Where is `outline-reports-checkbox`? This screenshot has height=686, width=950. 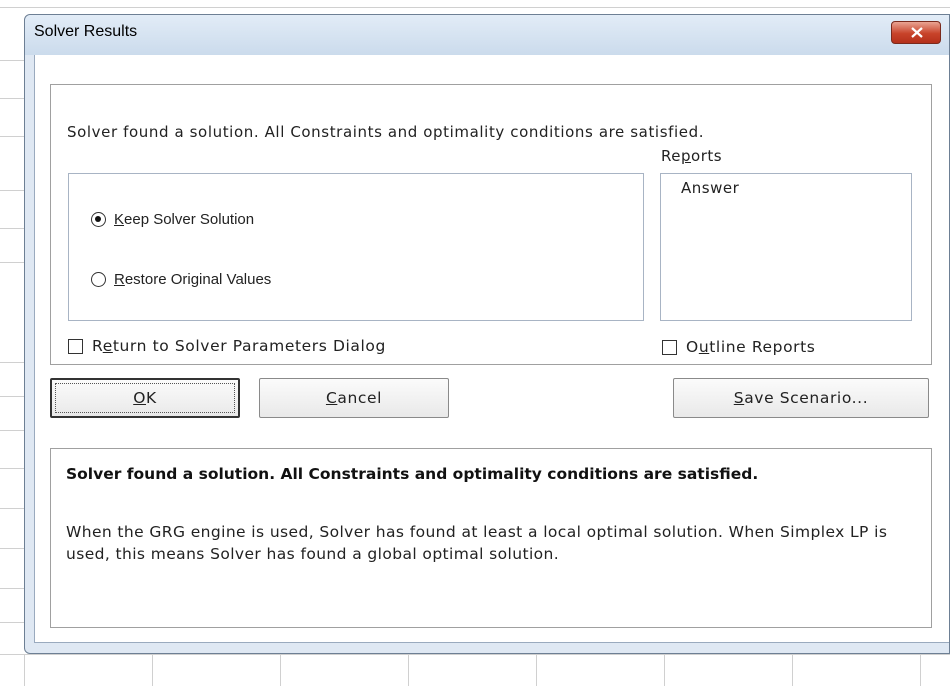
outline-reports-checkbox is located at coordinates (669, 347).